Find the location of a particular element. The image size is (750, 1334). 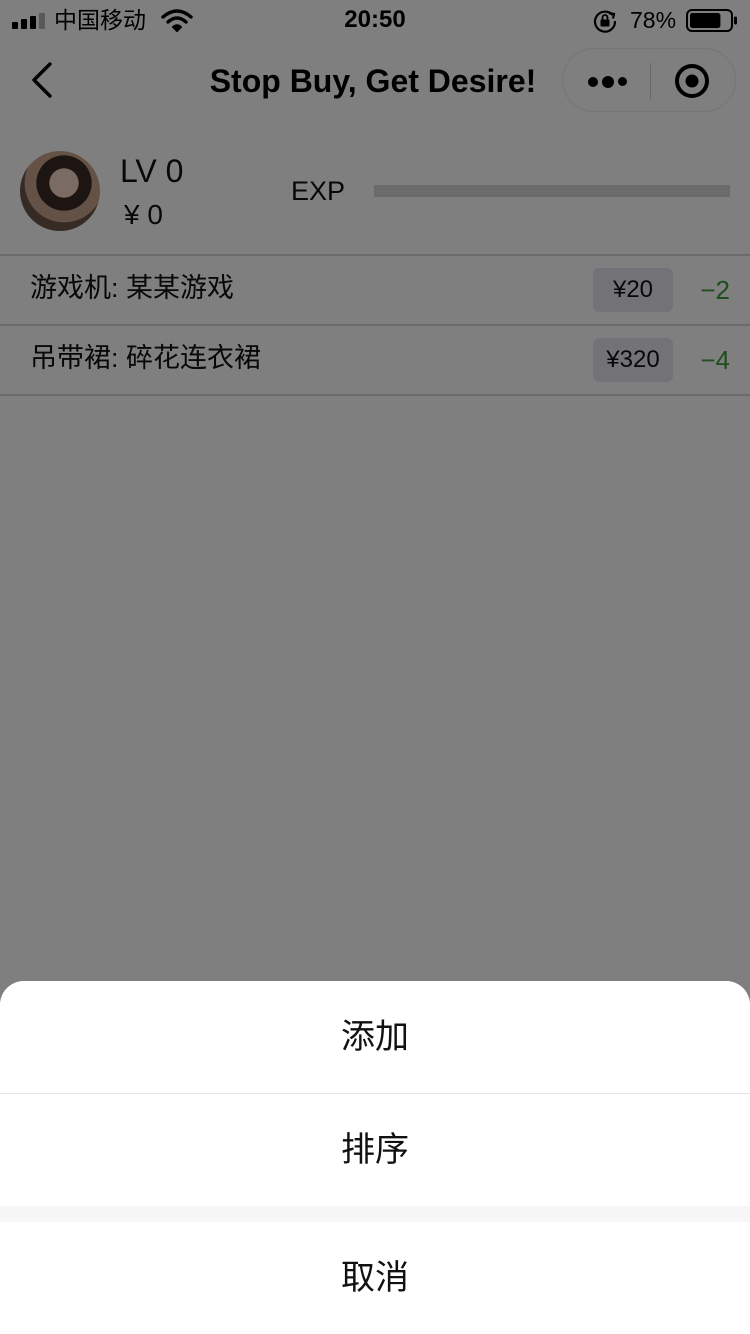

sort-option: 排序 is located at coordinates (375, 1150).